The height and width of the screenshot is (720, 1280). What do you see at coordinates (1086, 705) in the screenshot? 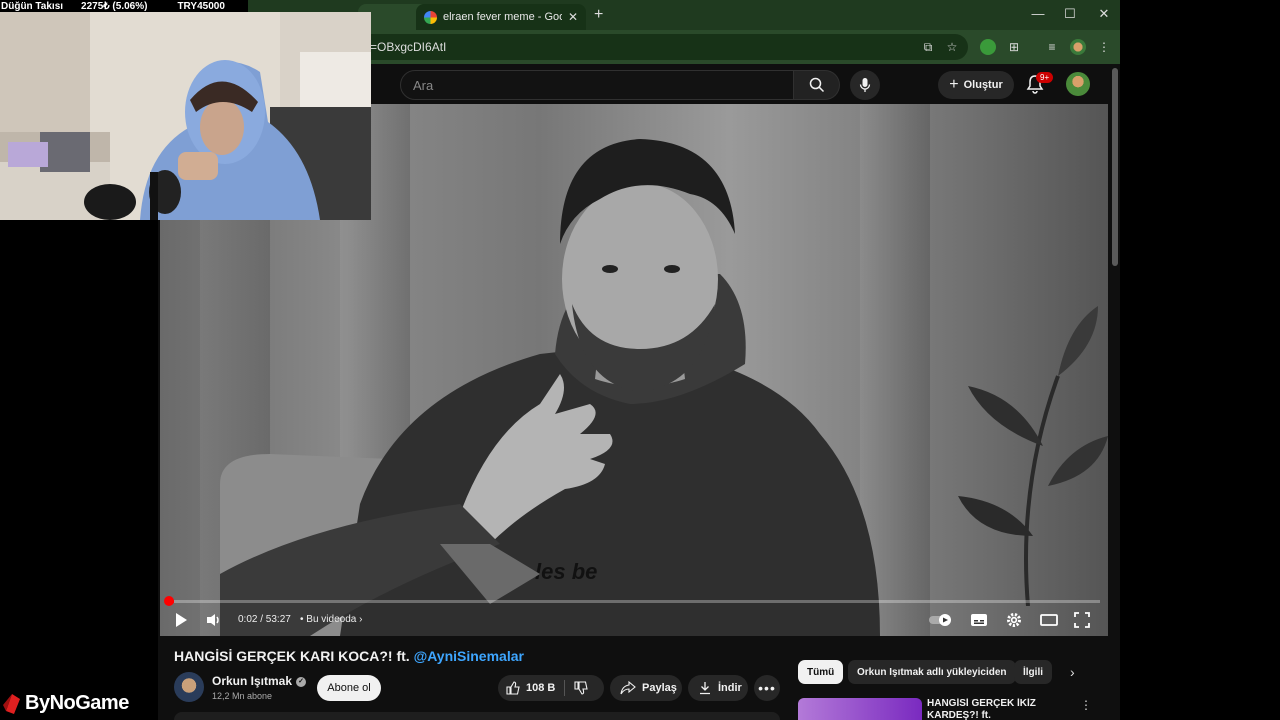
I see `more-vertical-icon: ⋮` at bounding box center [1086, 705].